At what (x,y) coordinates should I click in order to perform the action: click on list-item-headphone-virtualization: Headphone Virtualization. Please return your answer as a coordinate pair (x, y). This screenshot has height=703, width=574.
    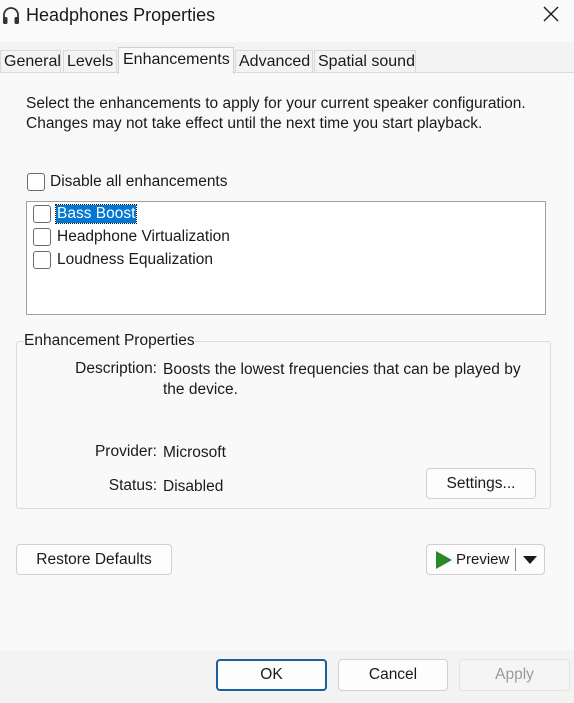
    Looking at the image, I should click on (132, 237).